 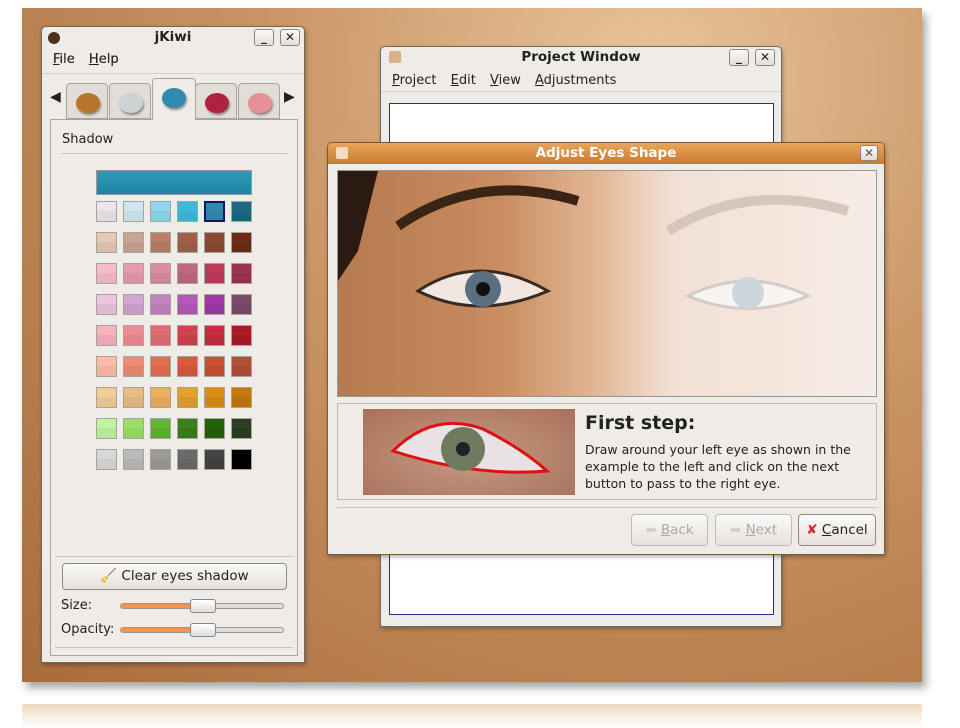 I want to click on project-title-bar: Project Window _ ✕, so click(x=581, y=57).